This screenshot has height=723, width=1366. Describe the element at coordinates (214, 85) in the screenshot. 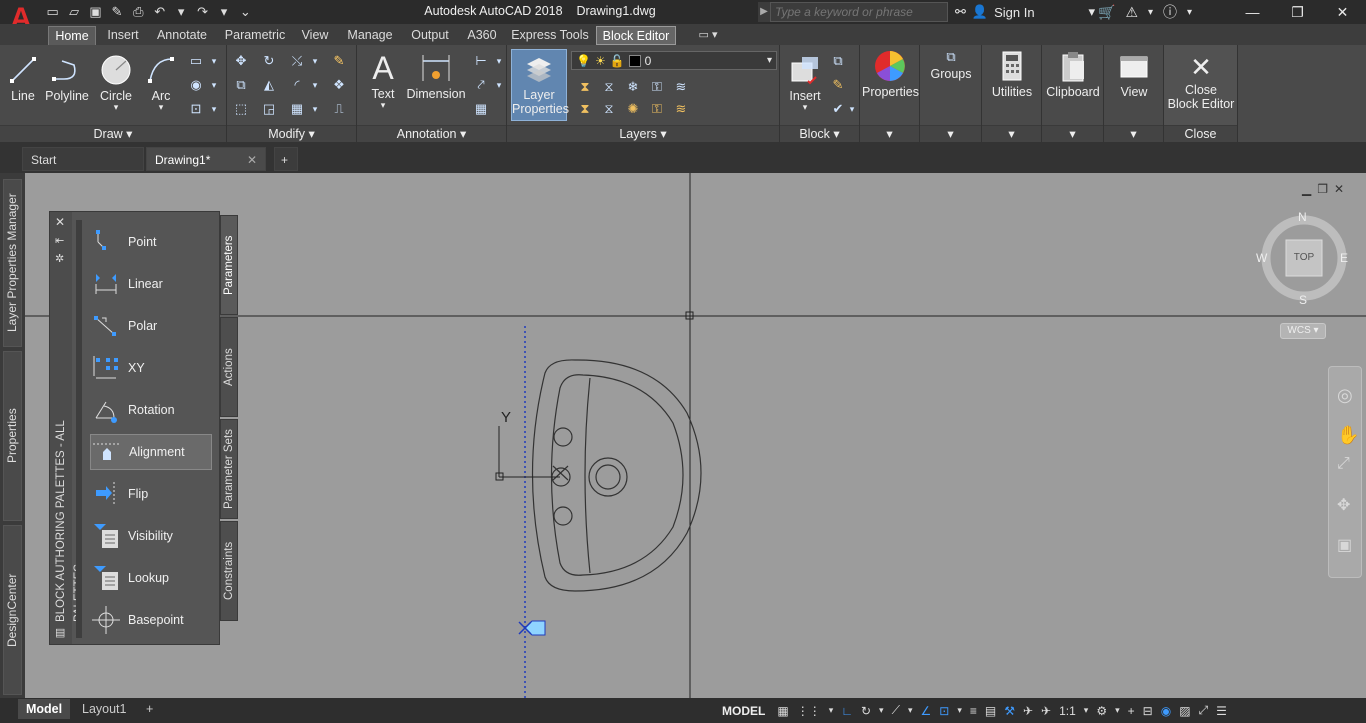

I see `hatch-dropdown-icon: ▾` at that location.